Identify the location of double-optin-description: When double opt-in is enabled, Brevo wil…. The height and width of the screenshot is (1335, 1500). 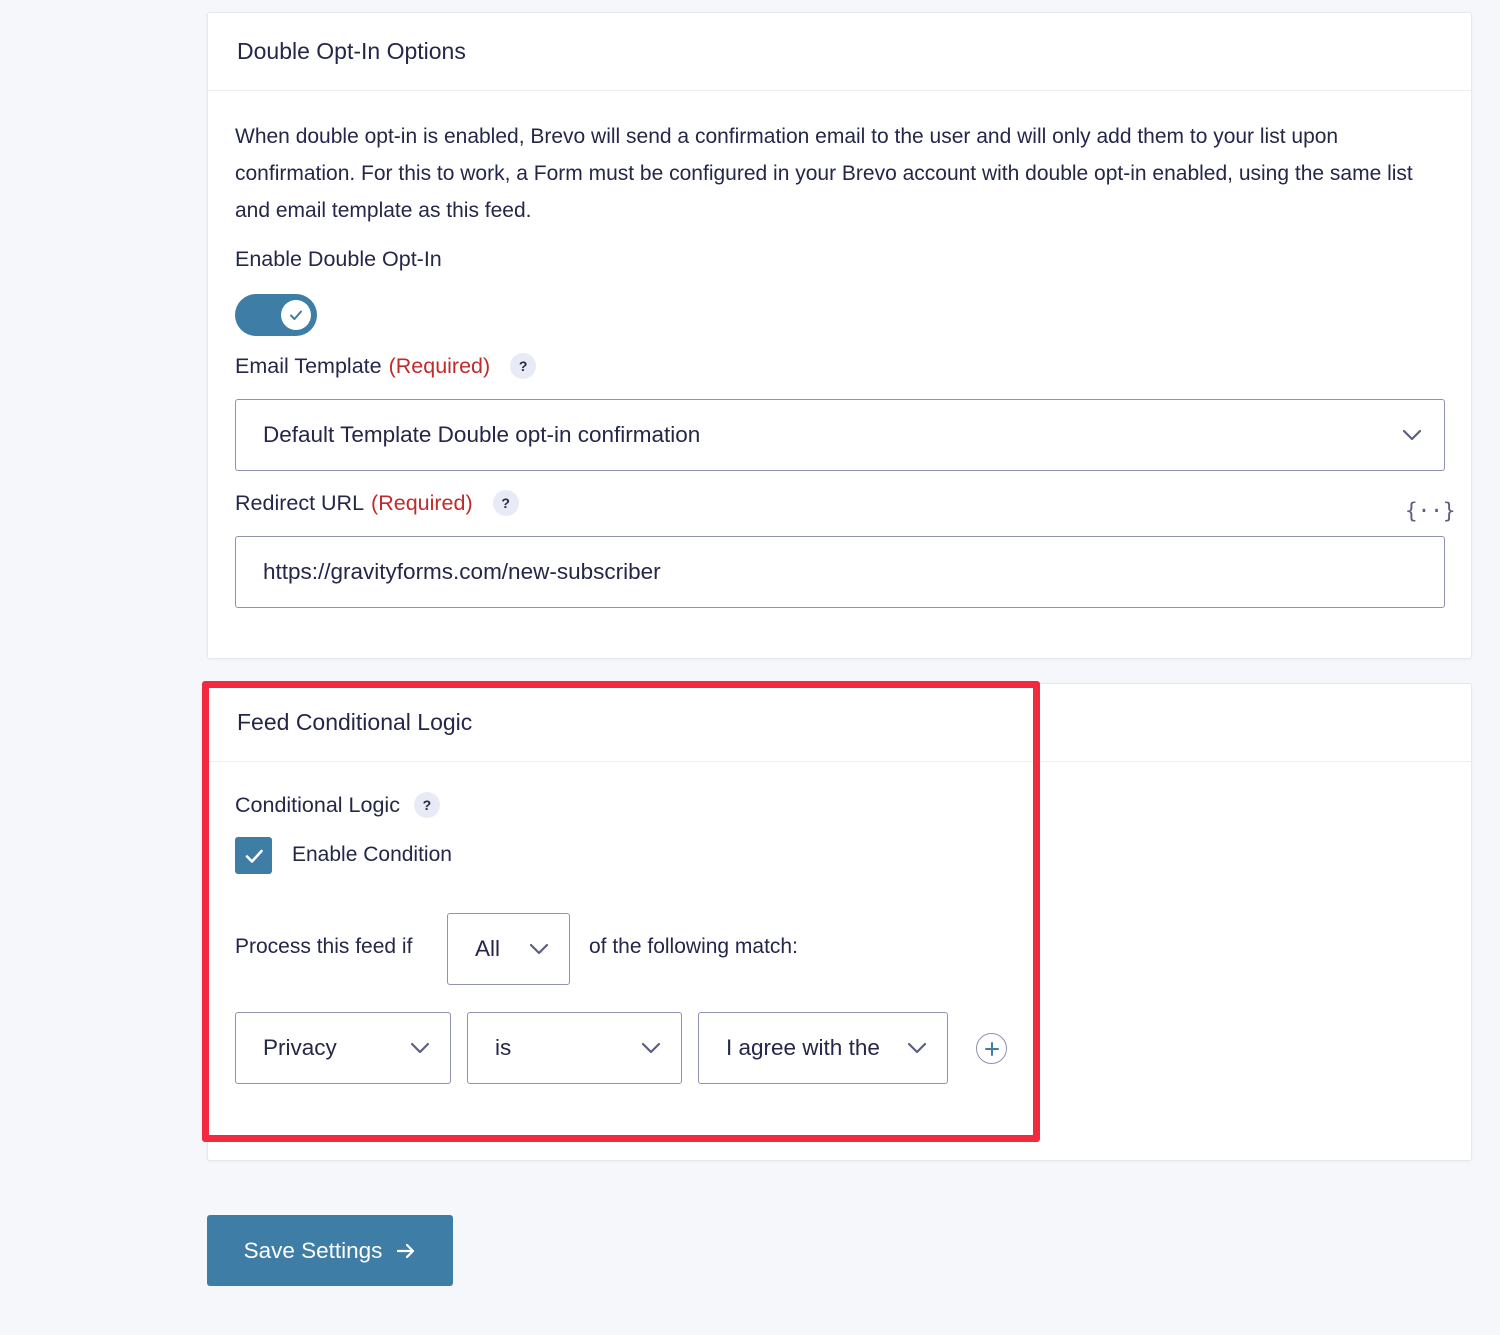
(840, 173).